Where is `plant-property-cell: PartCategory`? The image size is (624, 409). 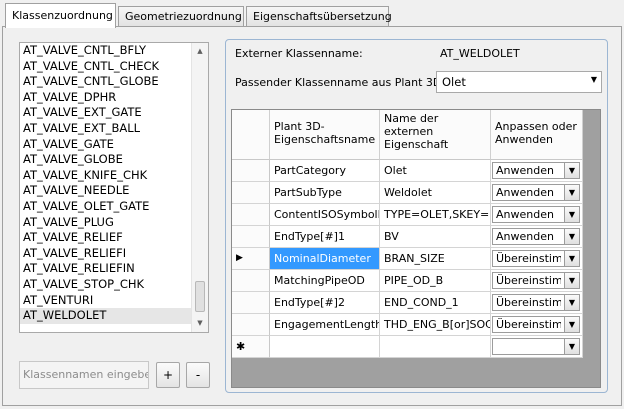 plant-property-cell: PartCategory is located at coordinates (325, 171).